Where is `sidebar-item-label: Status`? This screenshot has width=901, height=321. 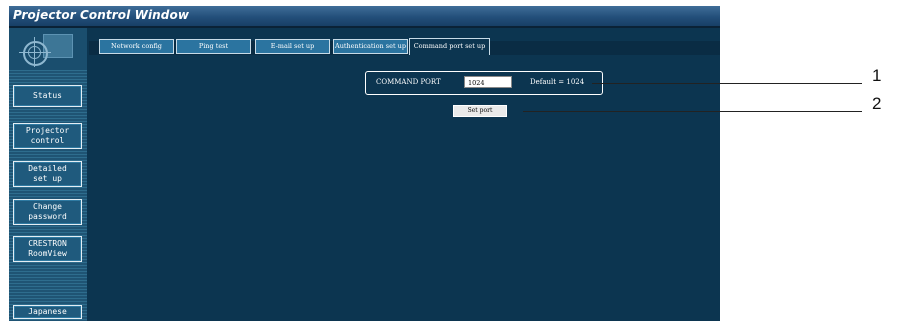 sidebar-item-label: Status is located at coordinates (47, 95).